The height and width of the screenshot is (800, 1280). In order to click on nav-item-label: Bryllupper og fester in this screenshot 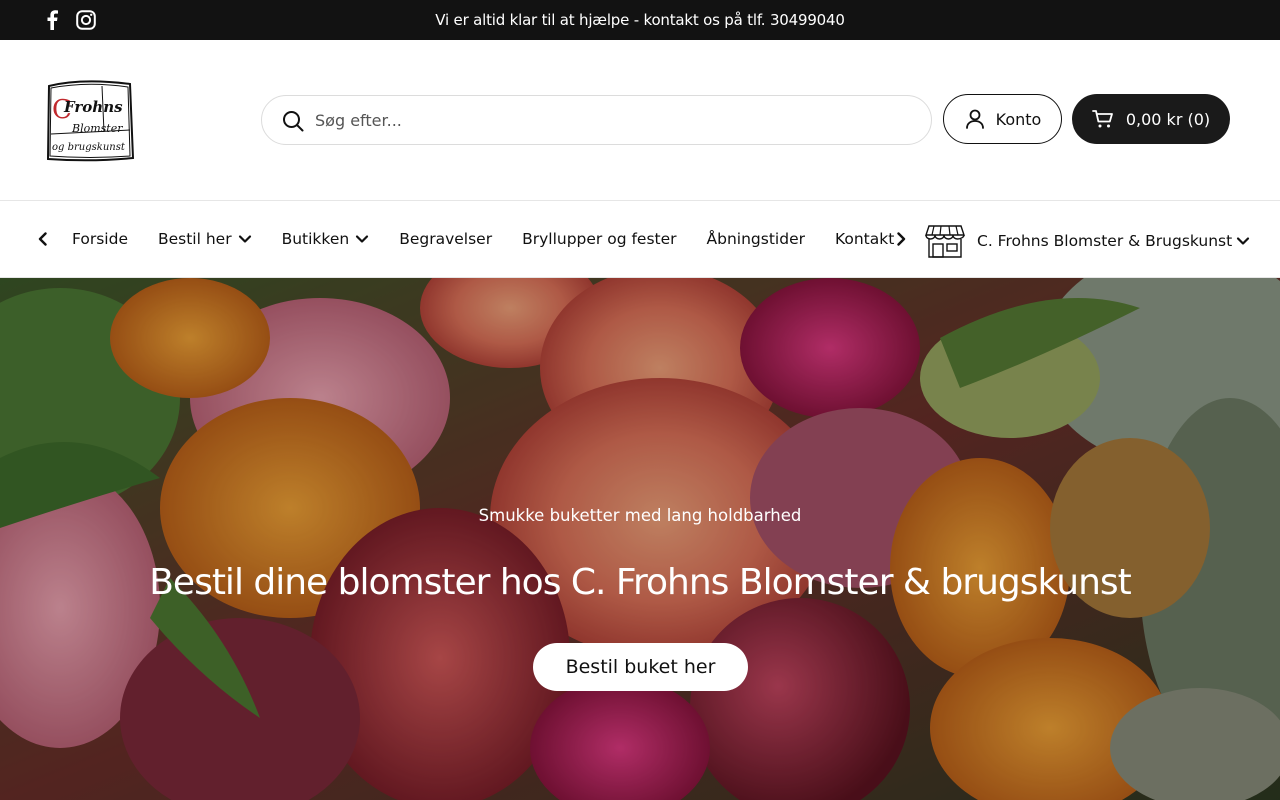, I will do `click(599, 239)`.